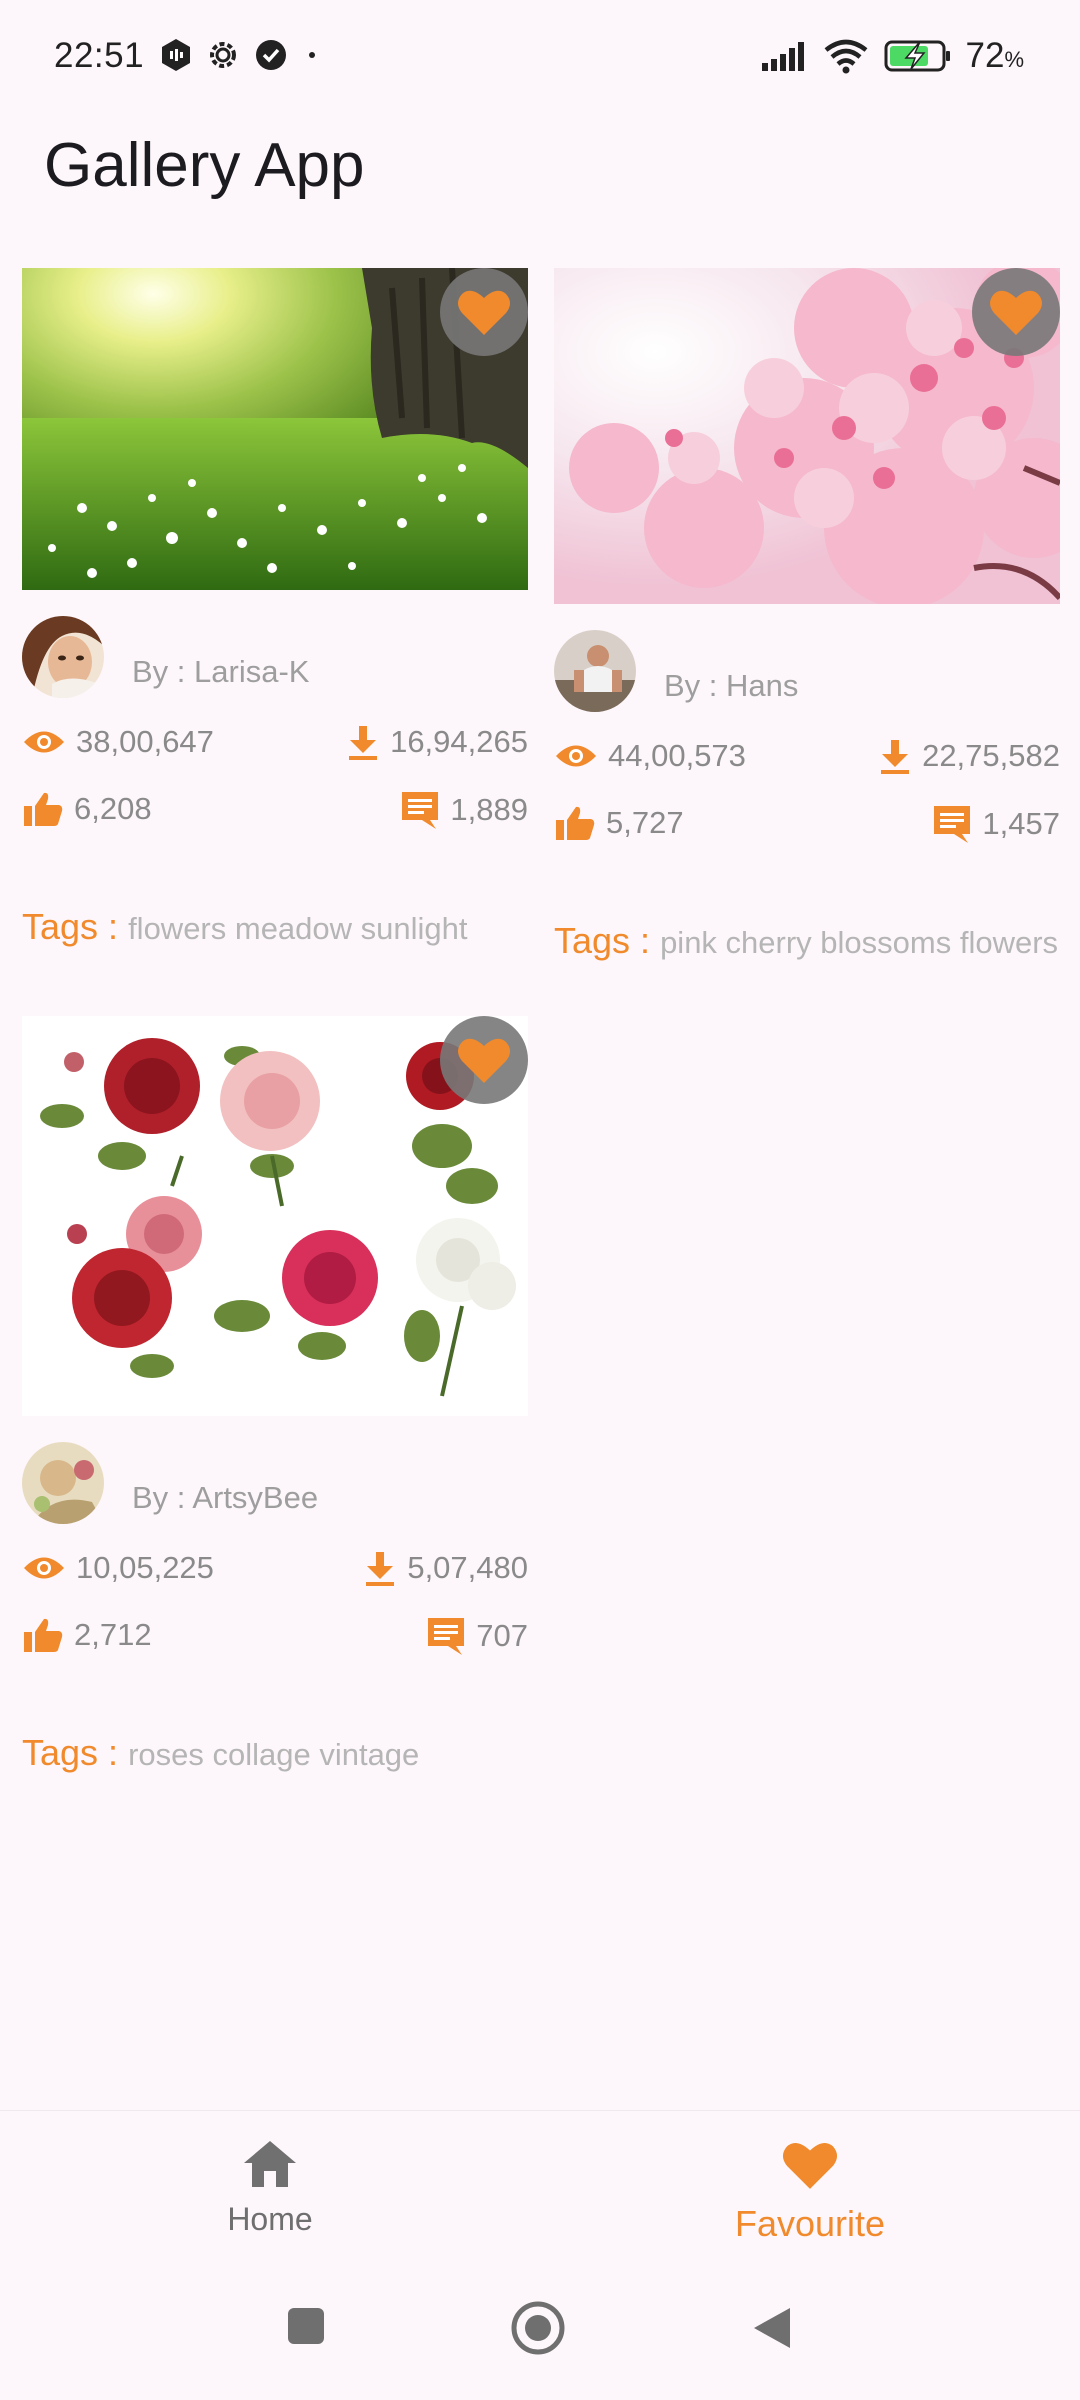  What do you see at coordinates (859, 942) in the screenshot?
I see `tags-value: pink cherry blossoms flowers` at bounding box center [859, 942].